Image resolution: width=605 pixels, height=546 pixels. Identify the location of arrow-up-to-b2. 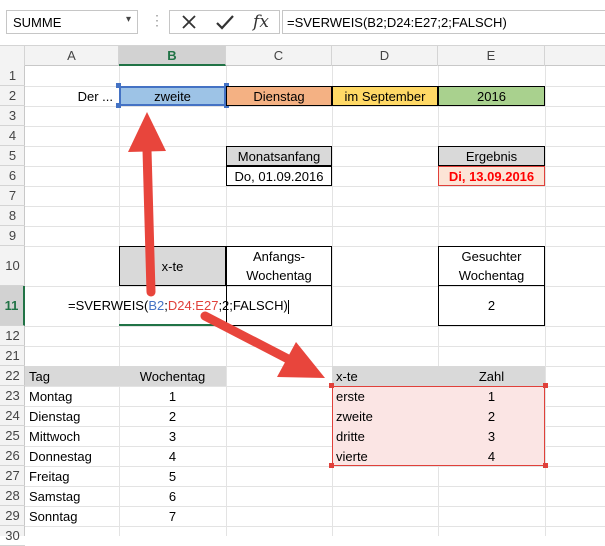
(147, 204).